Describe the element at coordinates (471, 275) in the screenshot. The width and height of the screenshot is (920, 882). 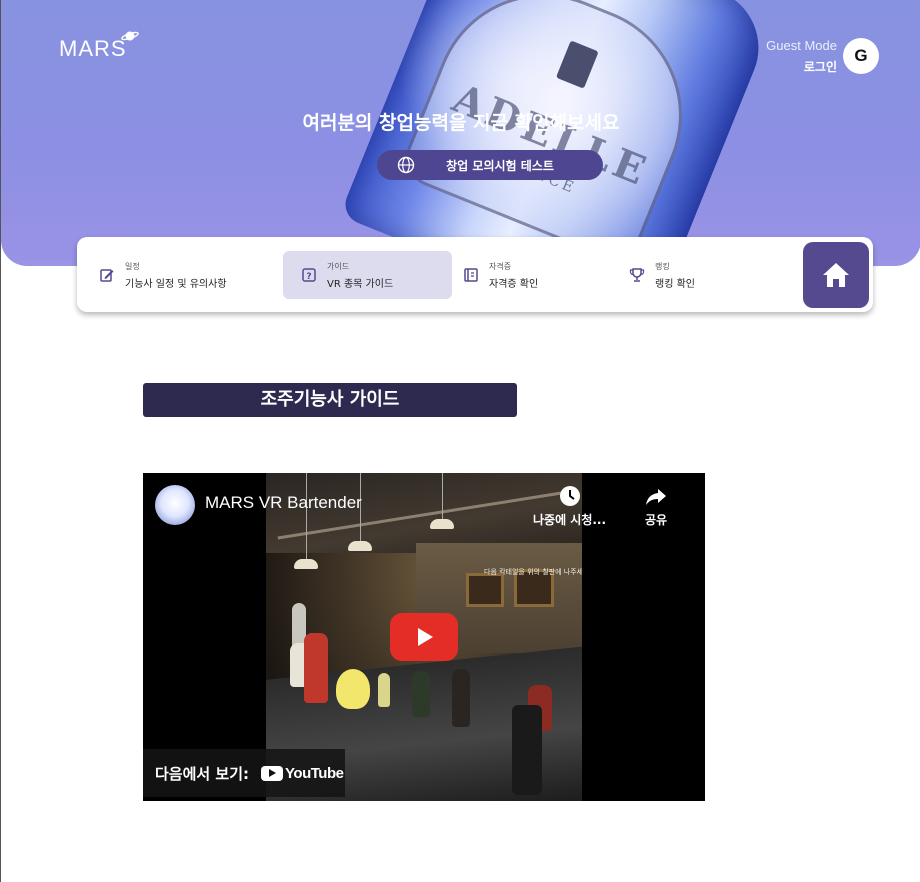
I see `certificate-icon` at that location.